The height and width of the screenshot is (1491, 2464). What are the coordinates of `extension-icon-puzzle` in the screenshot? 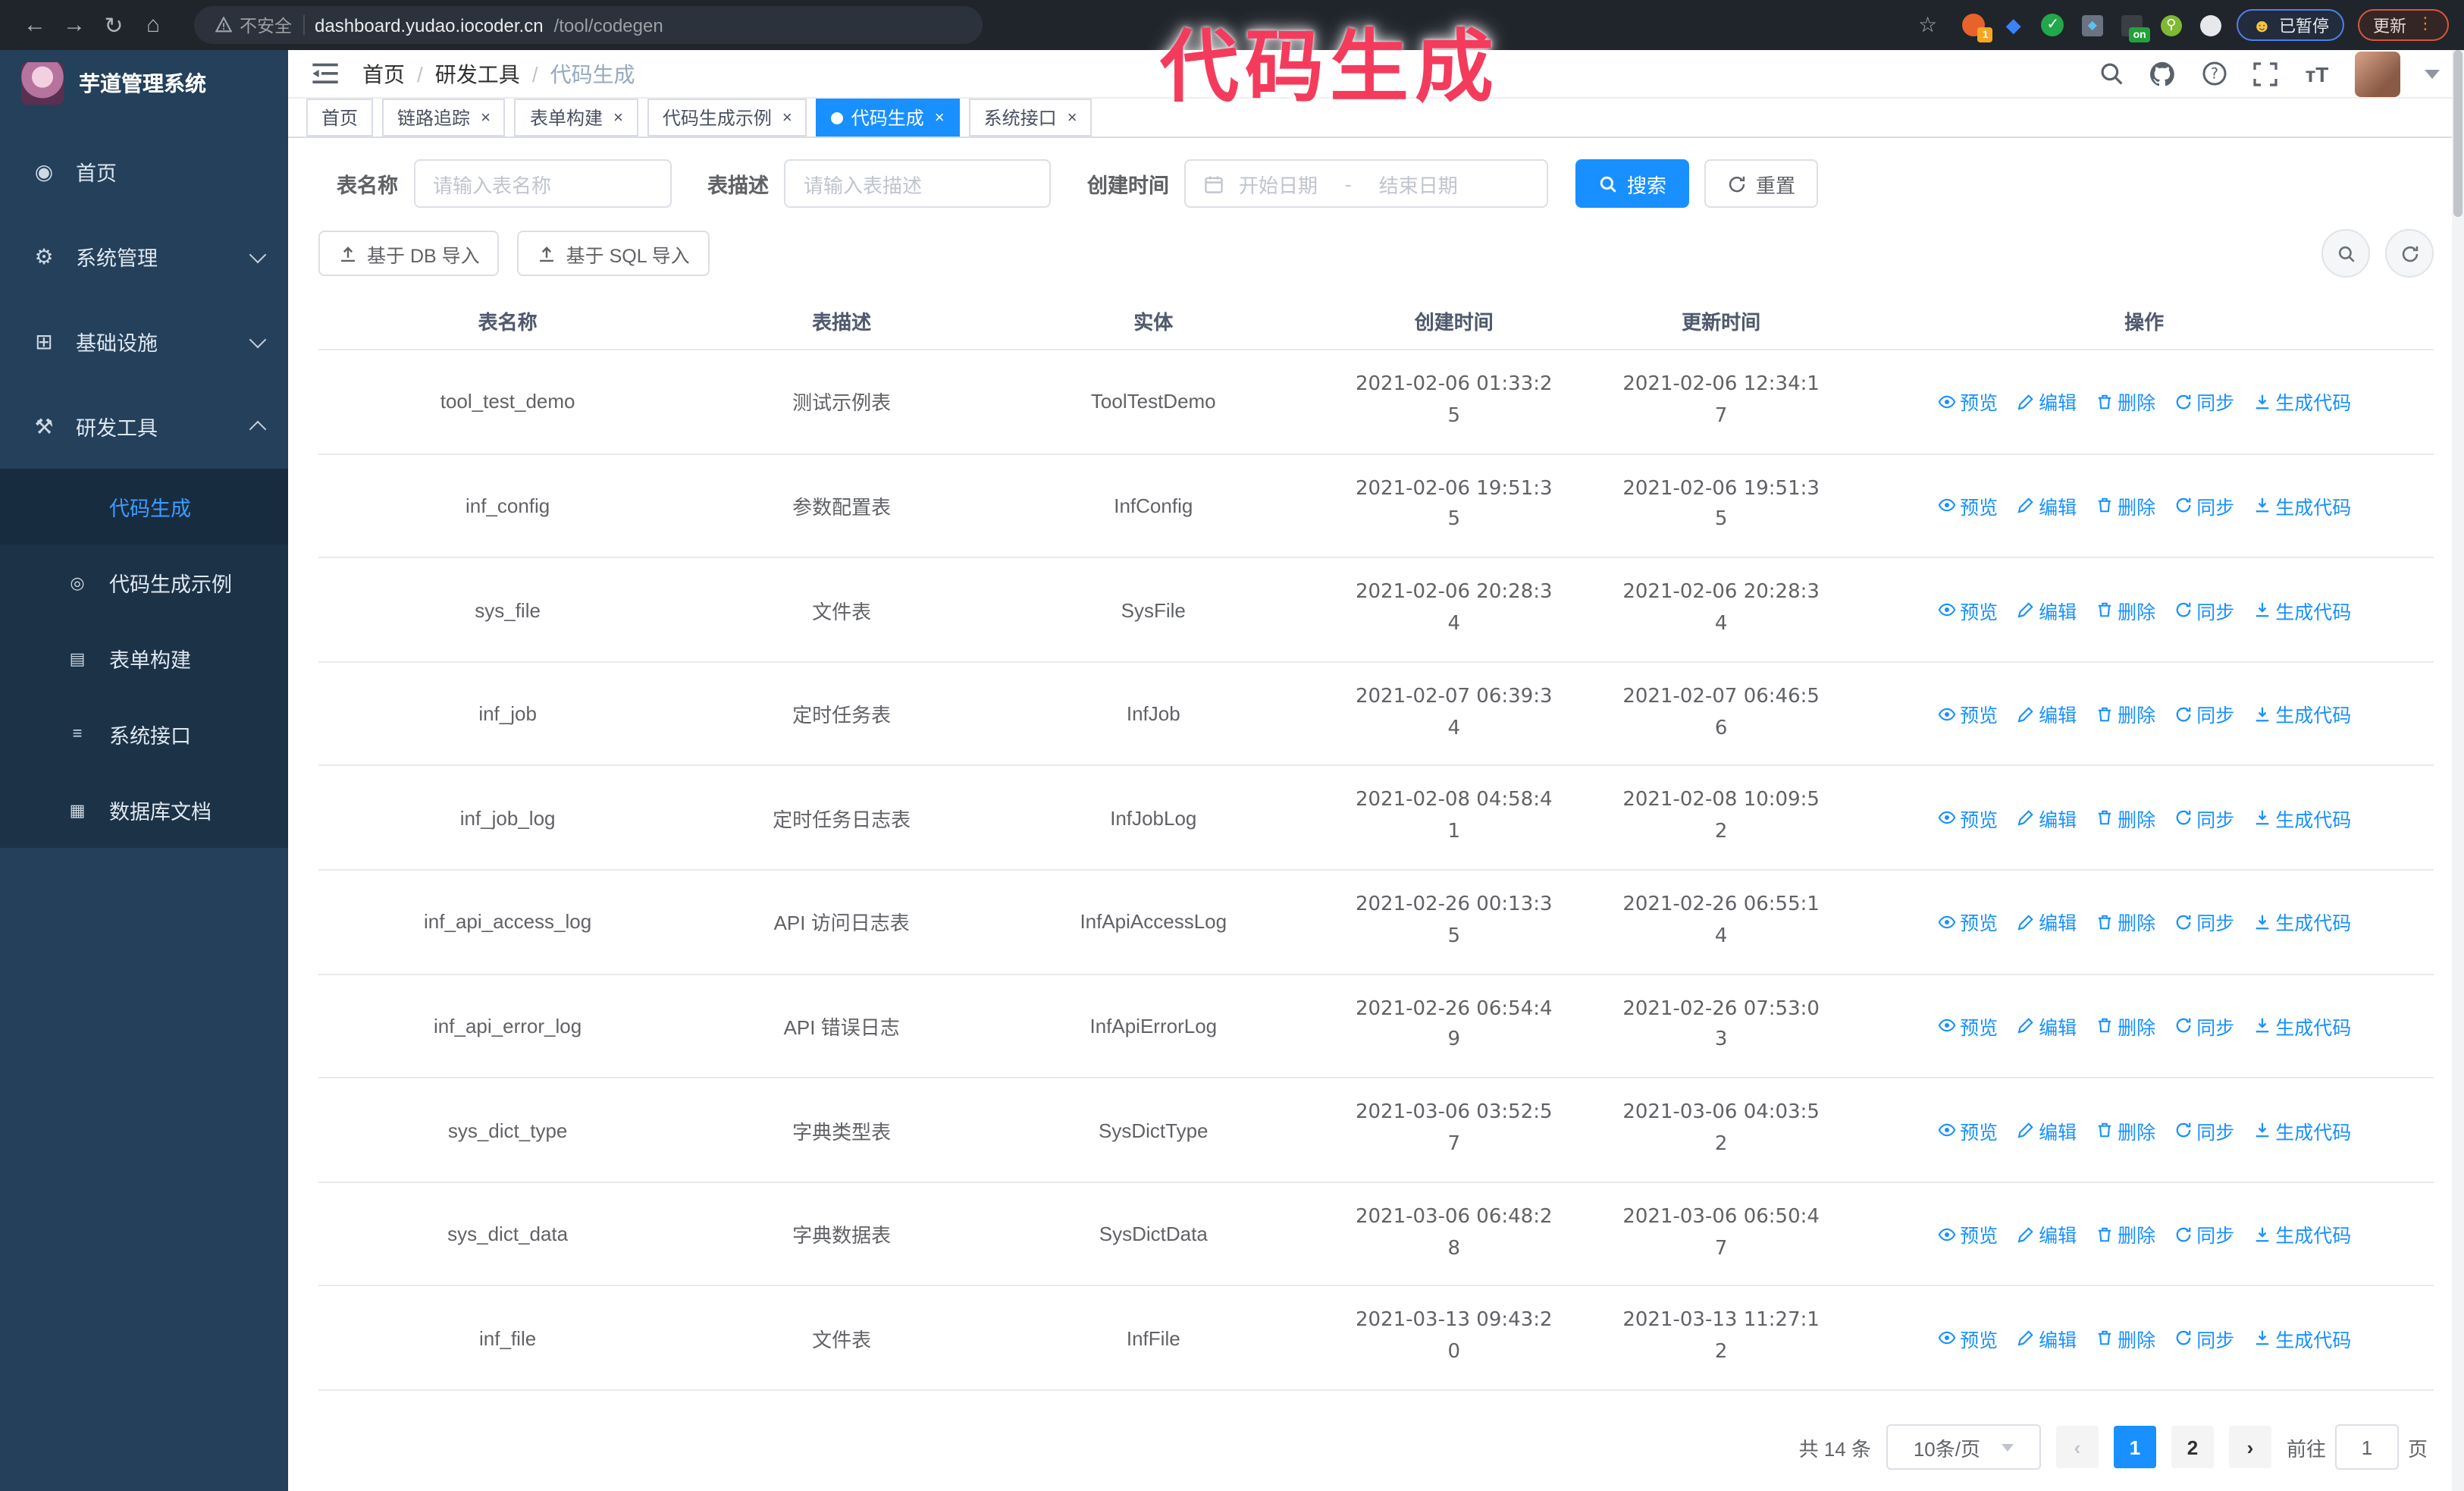 It's located at (2211, 25).